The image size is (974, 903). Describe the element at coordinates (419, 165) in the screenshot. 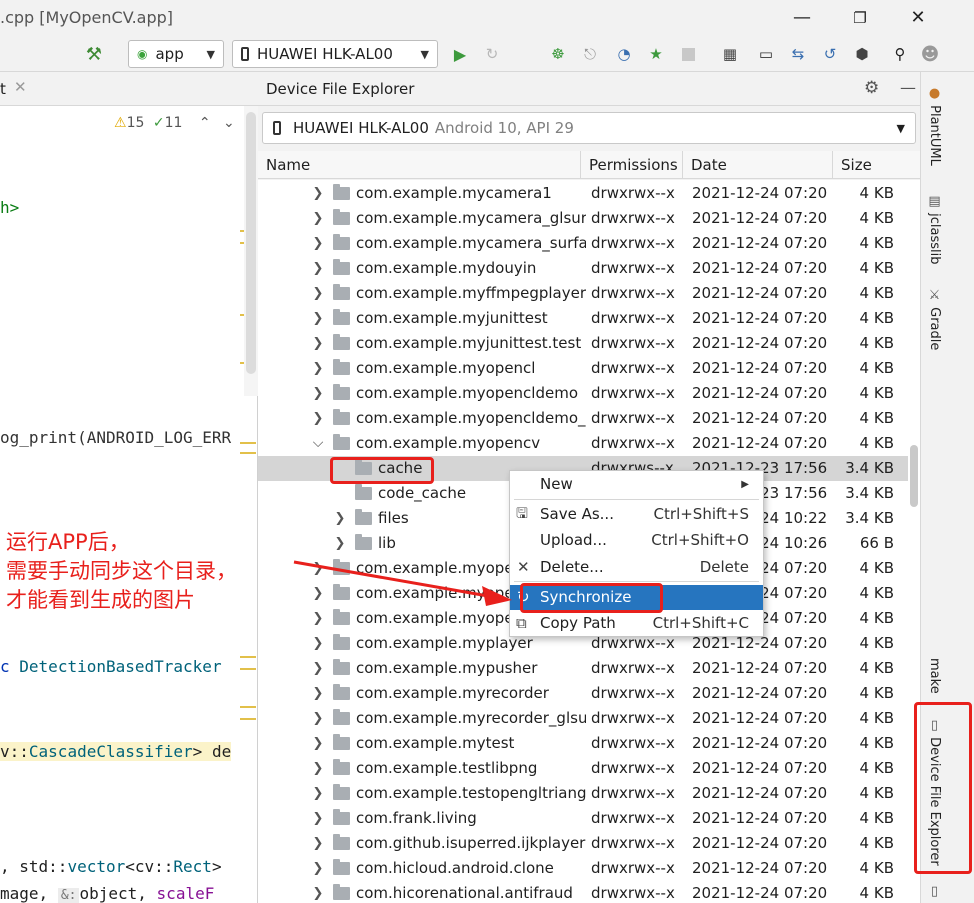

I see `column-name: Name` at that location.